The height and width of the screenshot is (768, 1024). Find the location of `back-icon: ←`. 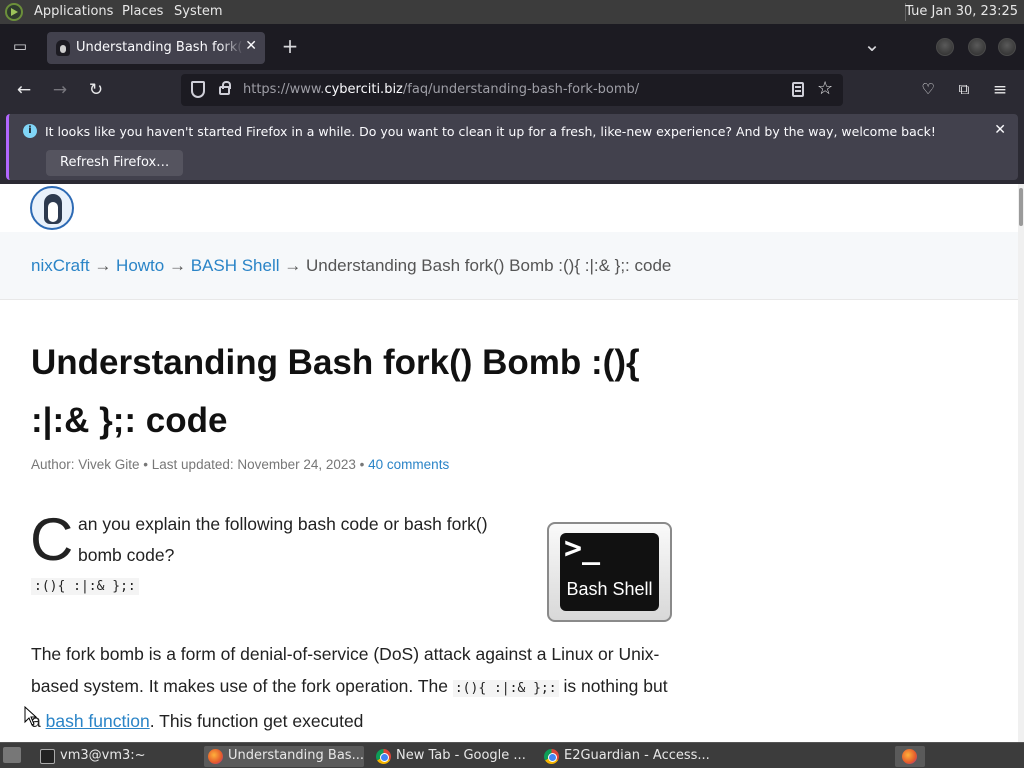

back-icon: ← is located at coordinates (24, 90).